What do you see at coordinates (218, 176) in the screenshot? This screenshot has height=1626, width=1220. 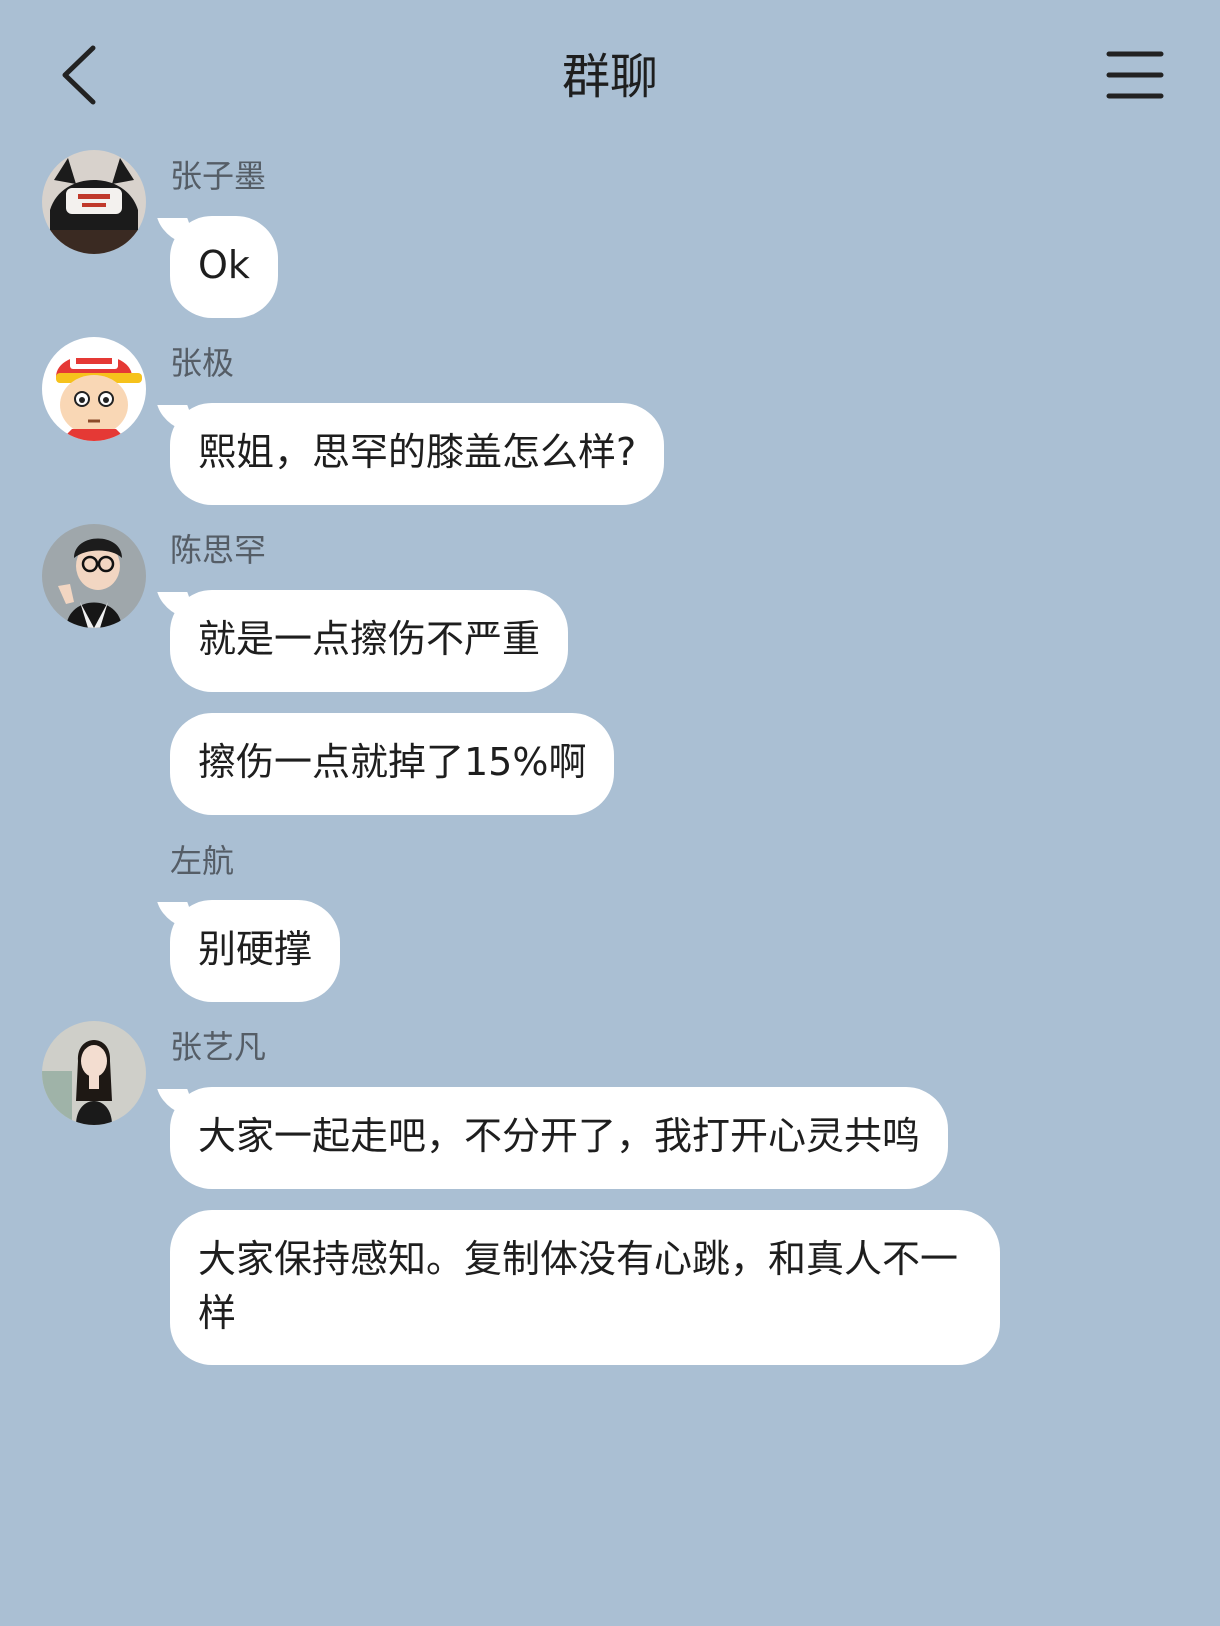 I see `sender-name: 张子墨` at bounding box center [218, 176].